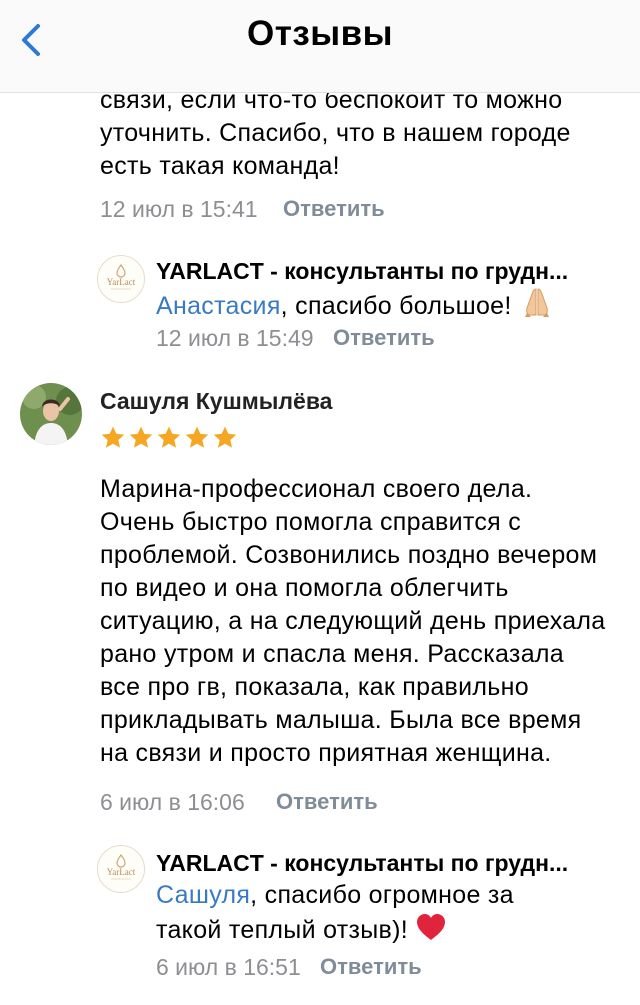  I want to click on review-date: 6 июл в 16:06, so click(172, 802).